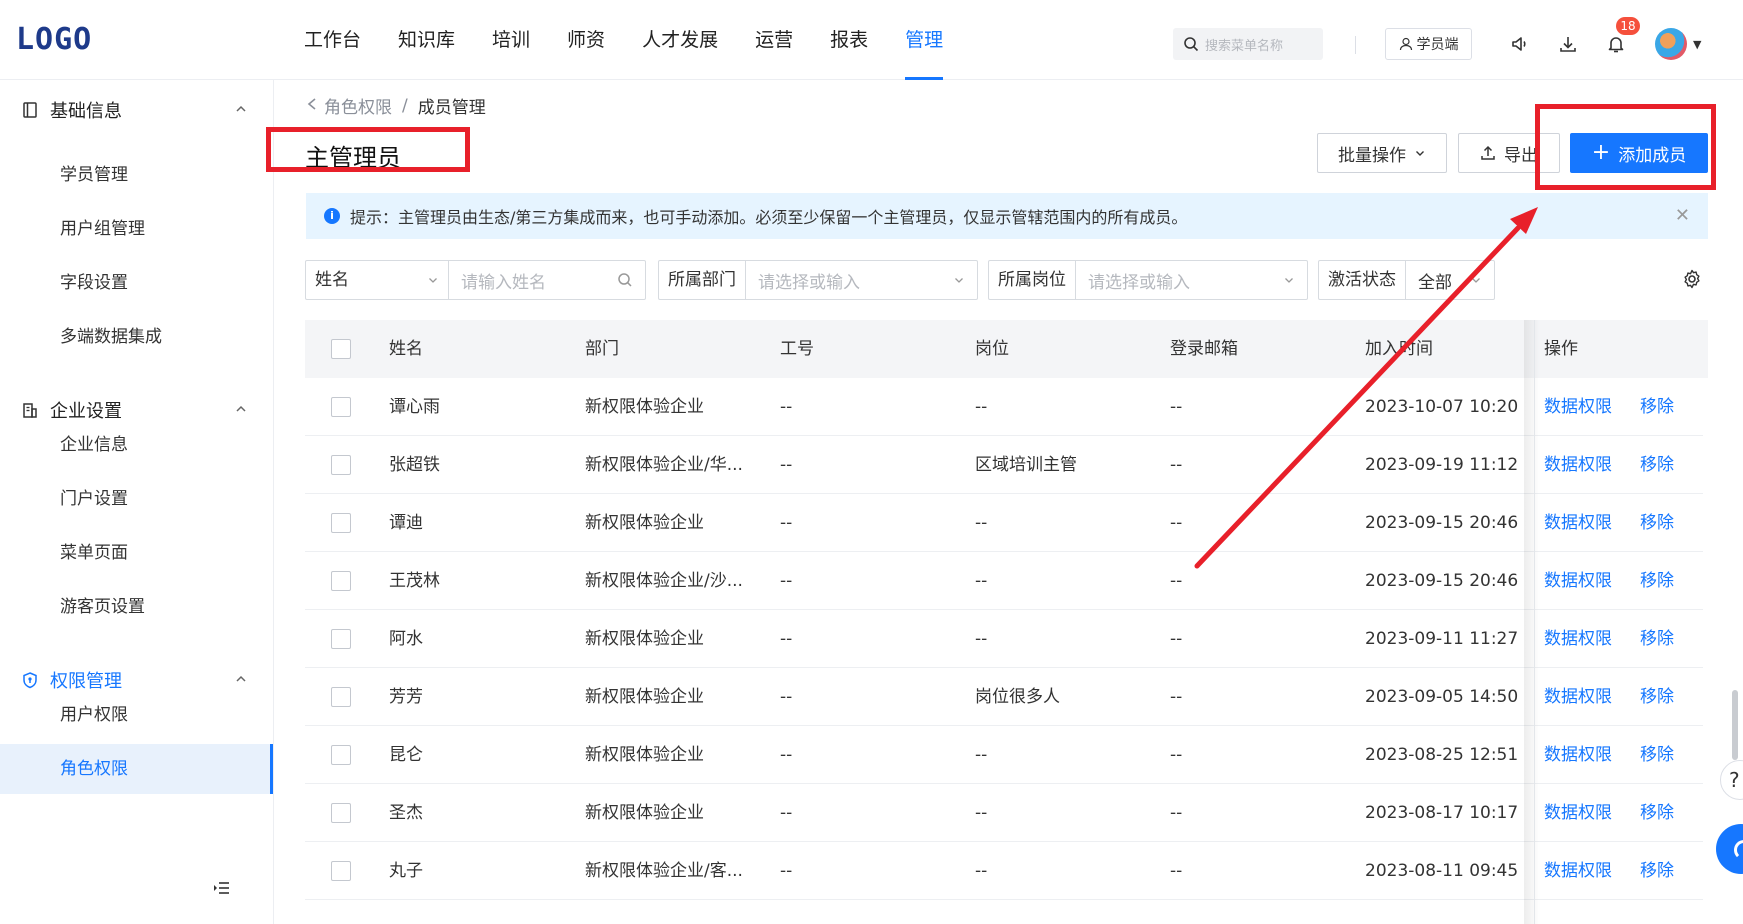  I want to click on scrollbar-thumb, so click(1735, 725).